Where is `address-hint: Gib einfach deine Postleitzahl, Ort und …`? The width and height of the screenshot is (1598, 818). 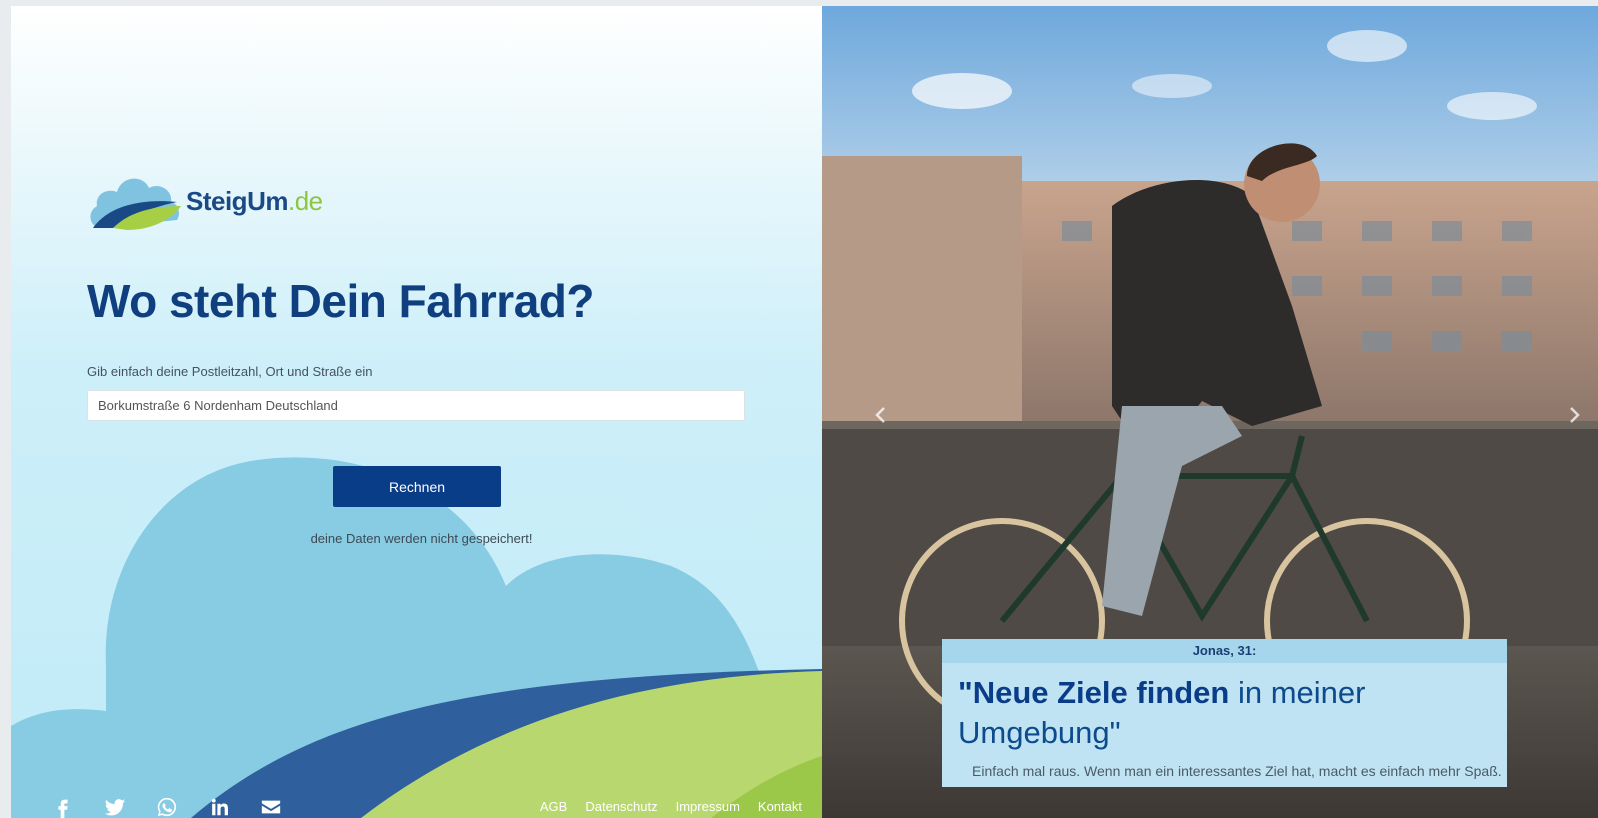
address-hint: Gib einfach deine Postleitzahl, Ort und … is located at coordinates (230, 371).